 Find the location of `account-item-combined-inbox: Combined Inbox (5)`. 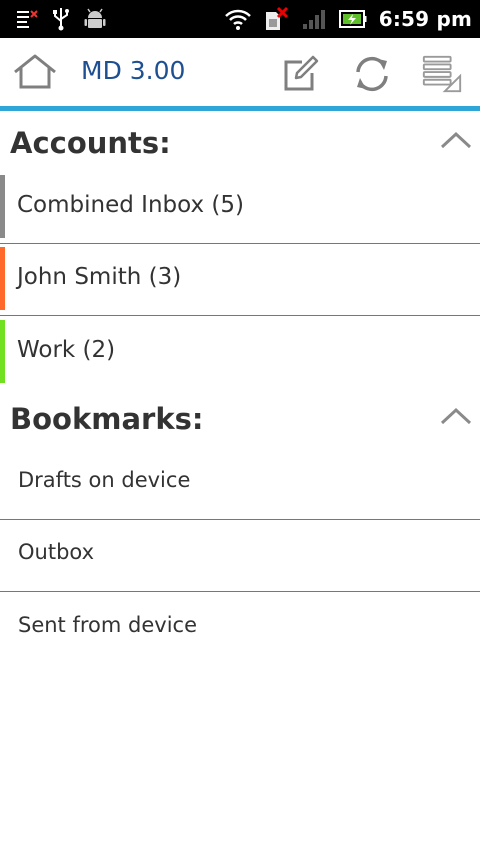

account-item-combined-inbox: Combined Inbox (5) is located at coordinates (240, 208).